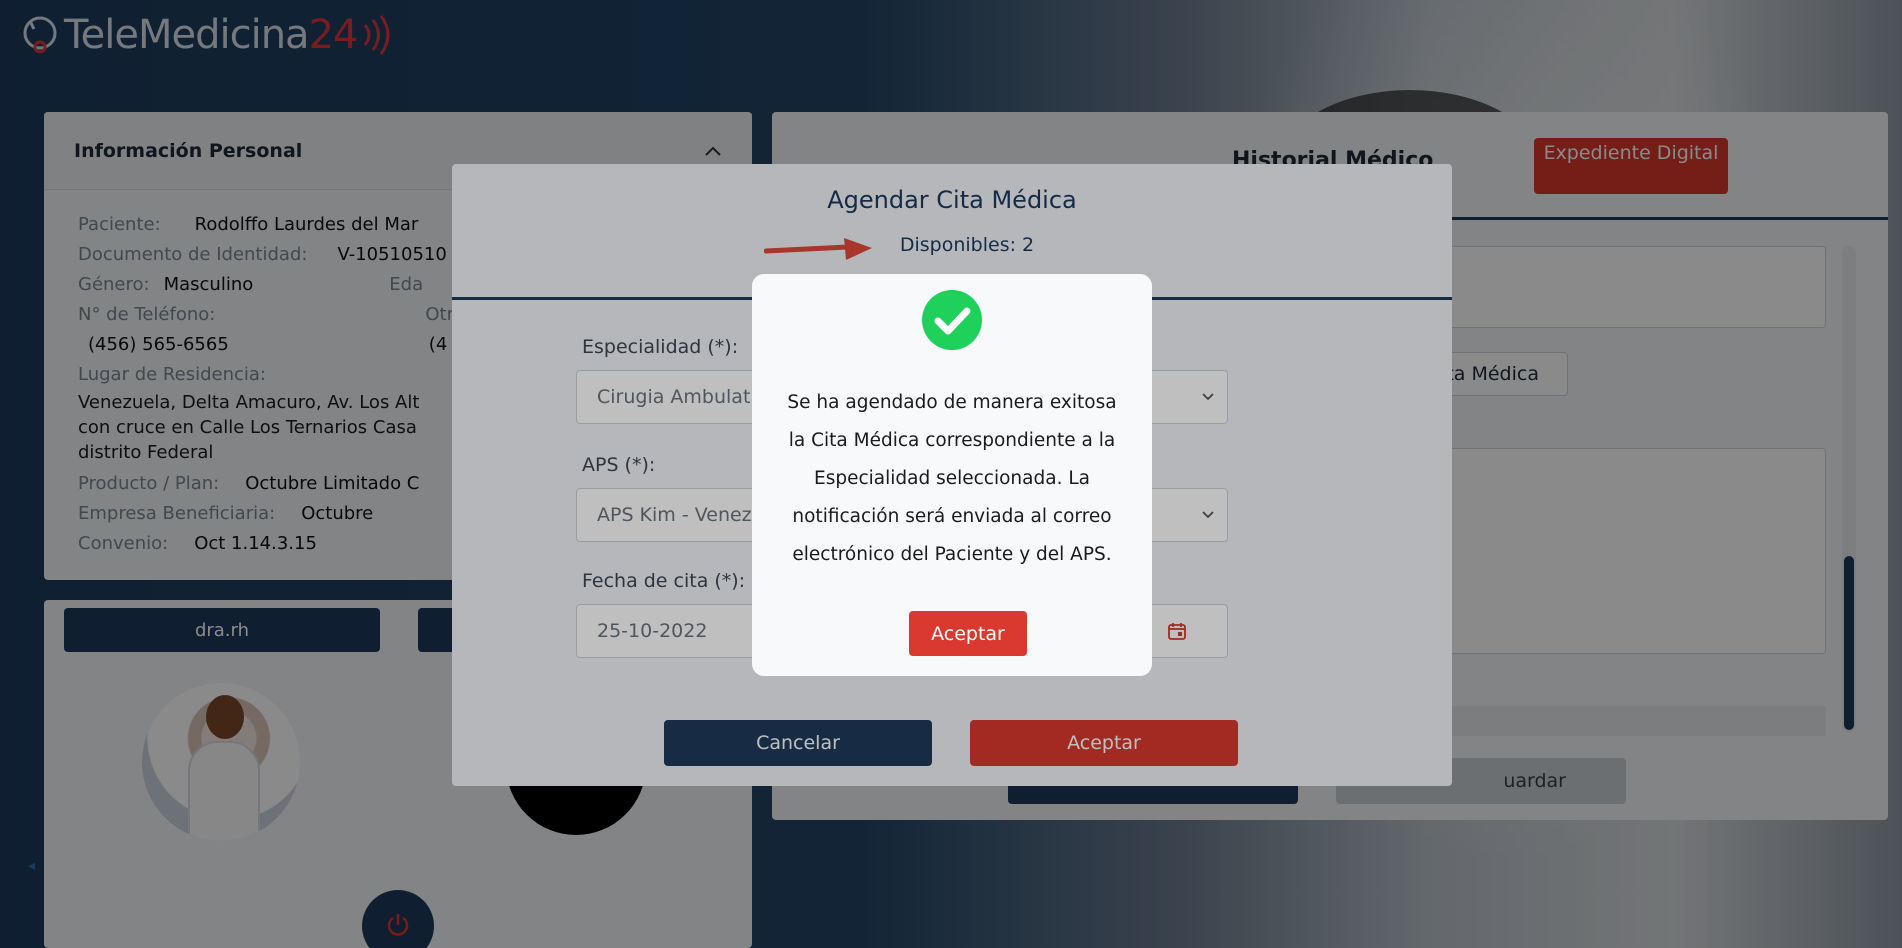  I want to click on message-line: electrónico del Paciente y del APS., so click(952, 554).